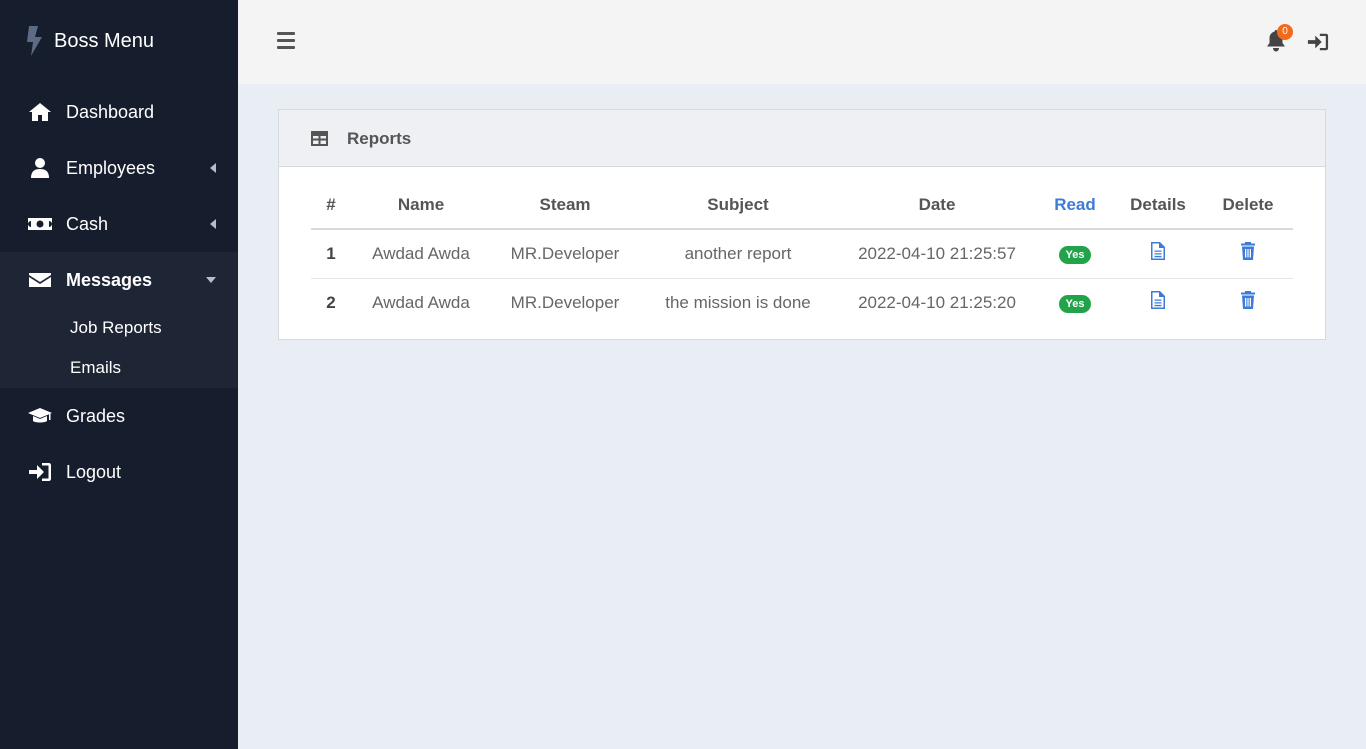  What do you see at coordinates (802, 42) in the screenshot?
I see `topbar: 0` at bounding box center [802, 42].